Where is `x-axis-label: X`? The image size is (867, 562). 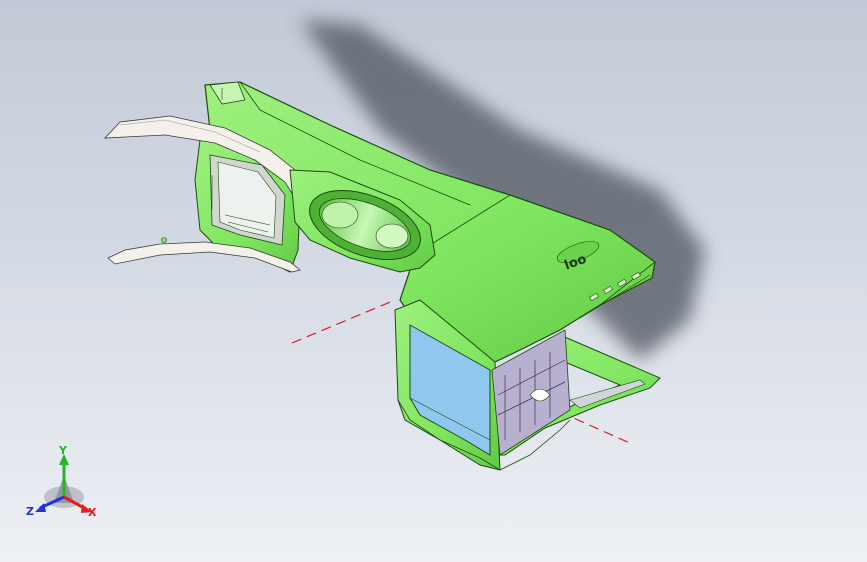
x-axis-label: X is located at coordinates (92, 512).